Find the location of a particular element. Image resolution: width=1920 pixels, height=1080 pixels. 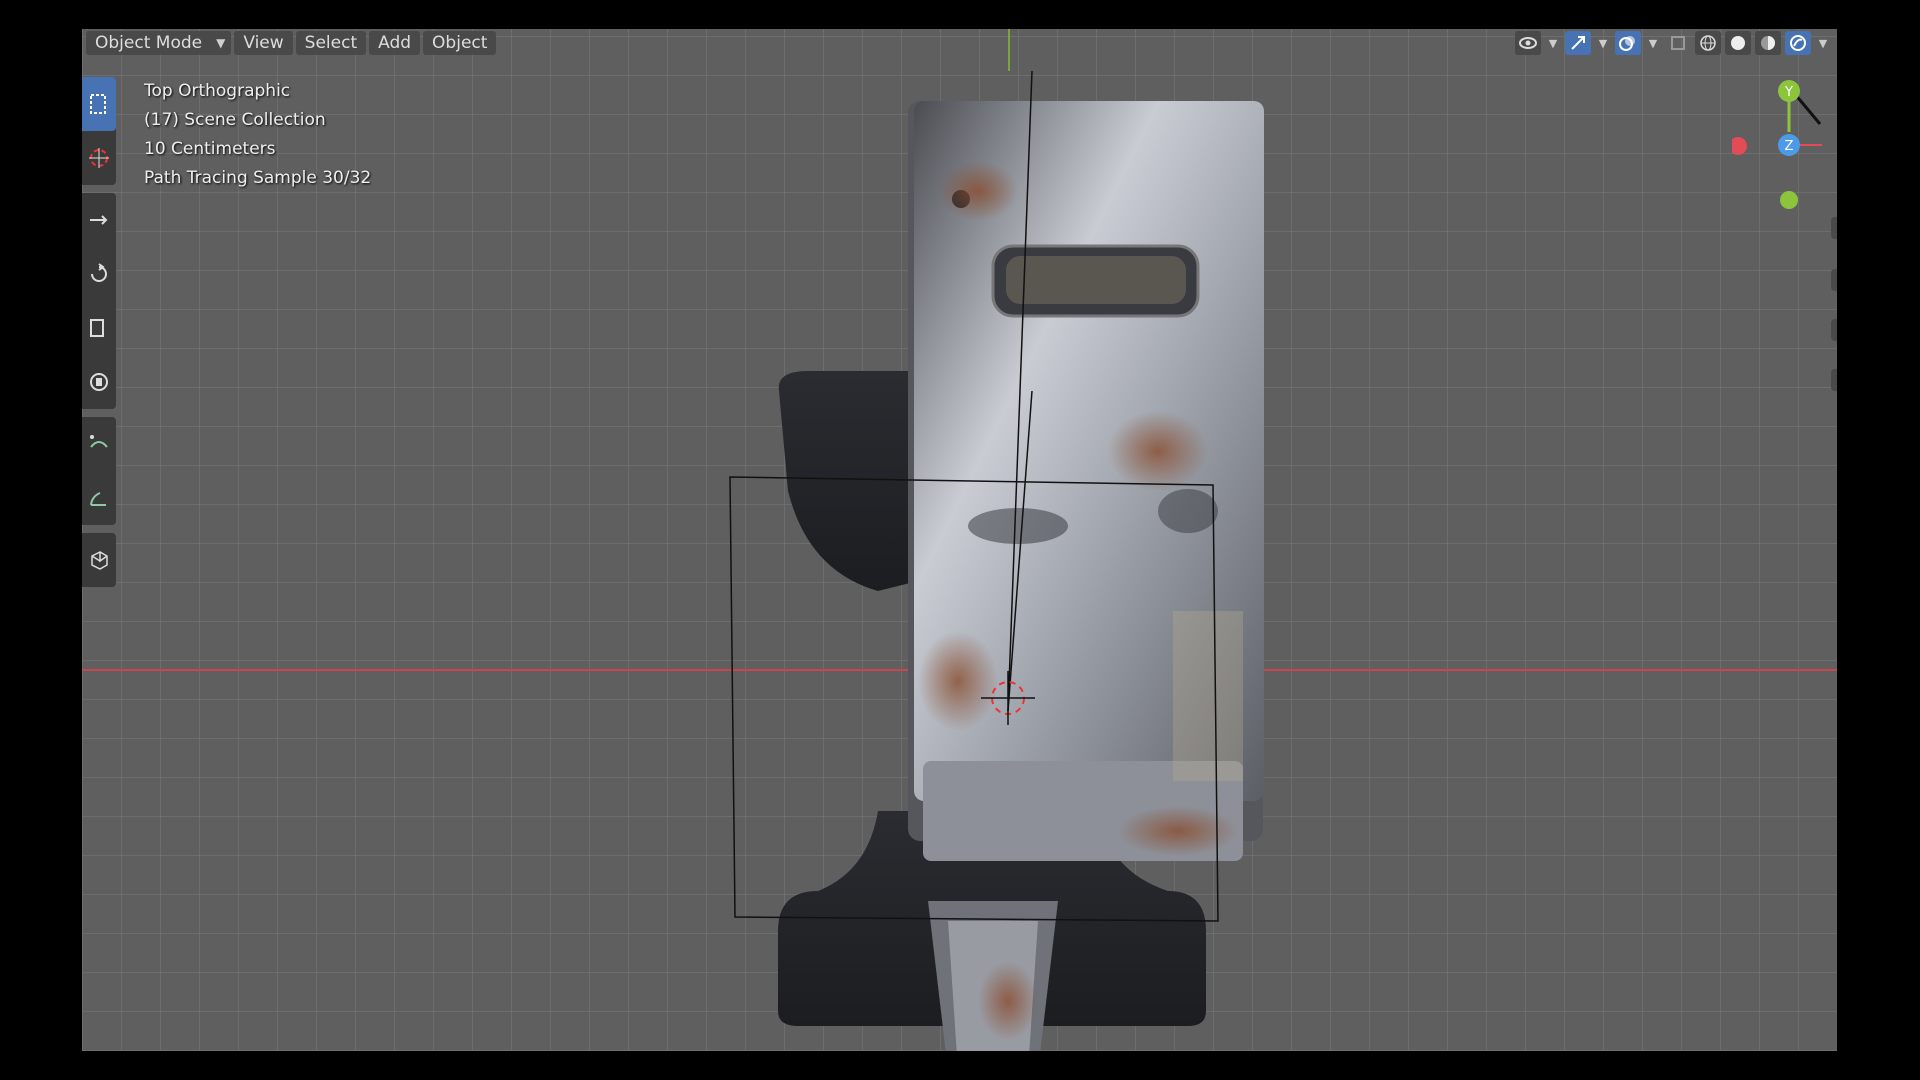

pan-button is located at coordinates (1834, 280).